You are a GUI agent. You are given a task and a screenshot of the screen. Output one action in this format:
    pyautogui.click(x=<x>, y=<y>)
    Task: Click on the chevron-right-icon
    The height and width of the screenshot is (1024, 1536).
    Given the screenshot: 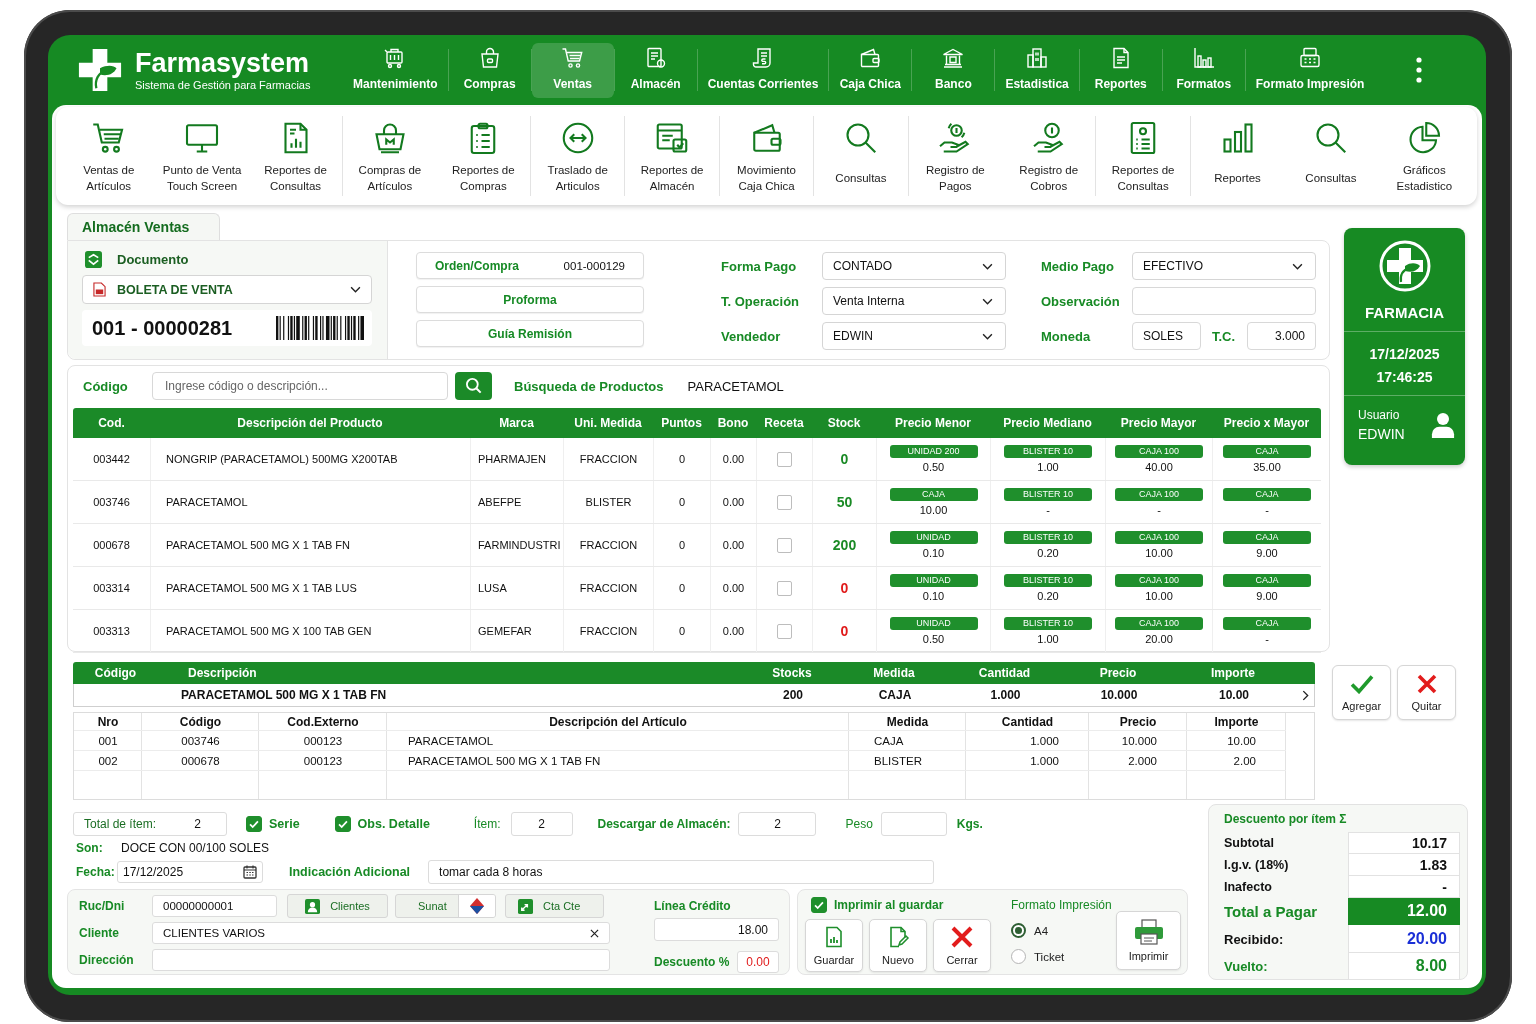 What is the action you would take?
    pyautogui.click(x=1305, y=695)
    